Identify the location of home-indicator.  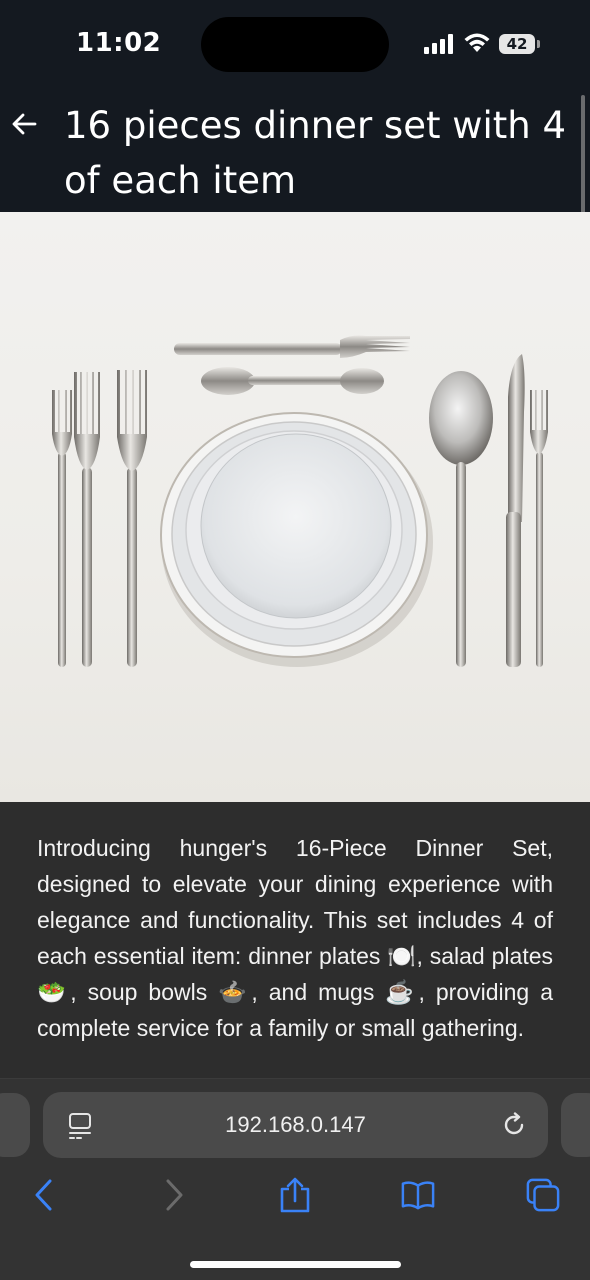
(295, 1264).